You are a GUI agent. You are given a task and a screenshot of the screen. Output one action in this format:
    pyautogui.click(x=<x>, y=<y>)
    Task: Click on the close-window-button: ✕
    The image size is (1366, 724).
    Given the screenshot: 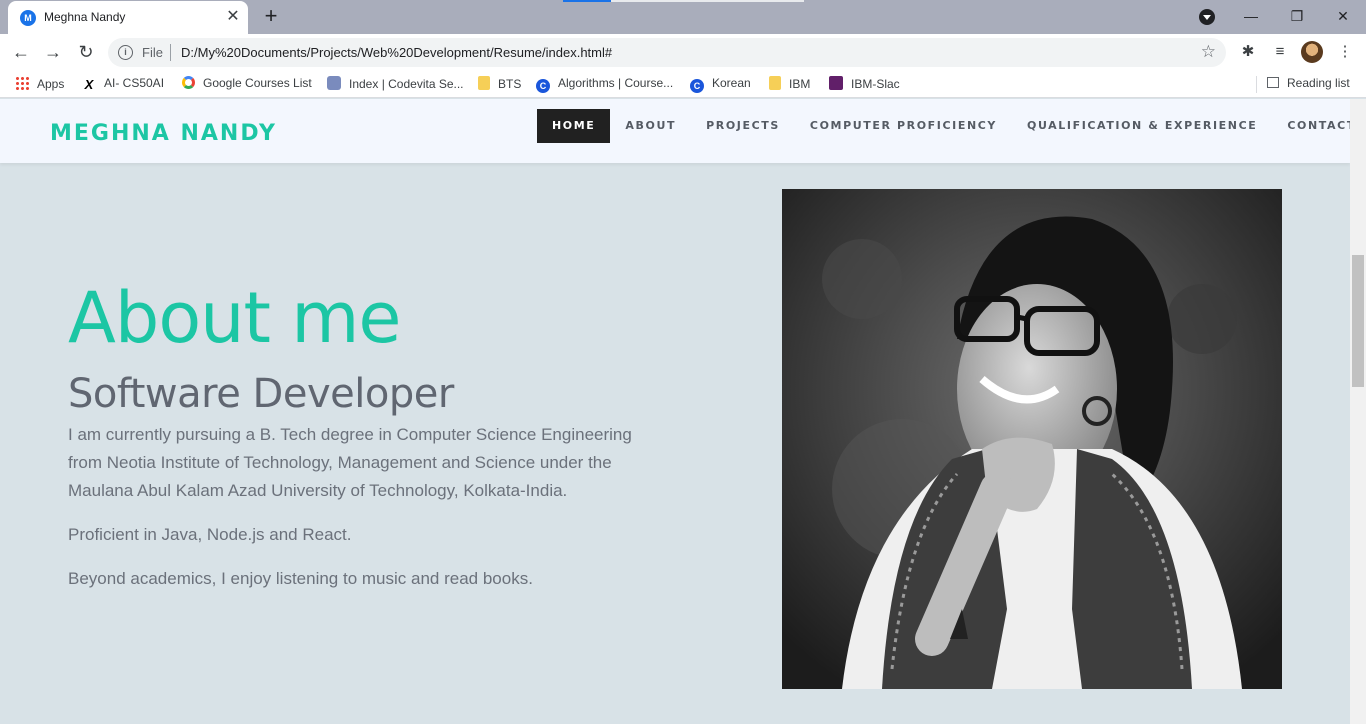 What is the action you would take?
    pyautogui.click(x=1343, y=16)
    